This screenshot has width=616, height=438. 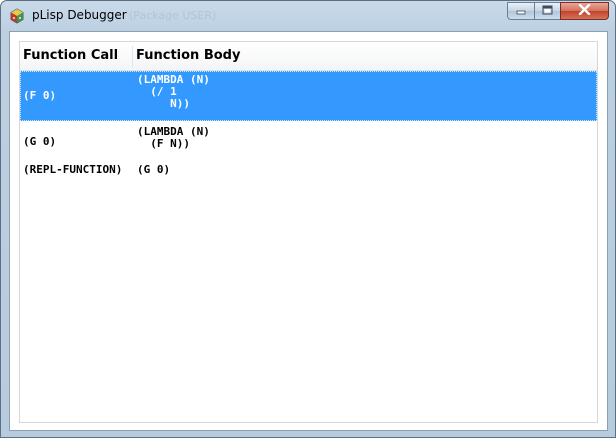 What do you see at coordinates (308, 171) in the screenshot?
I see `table-row: (REPL-FUNCTION) (G 0)` at bounding box center [308, 171].